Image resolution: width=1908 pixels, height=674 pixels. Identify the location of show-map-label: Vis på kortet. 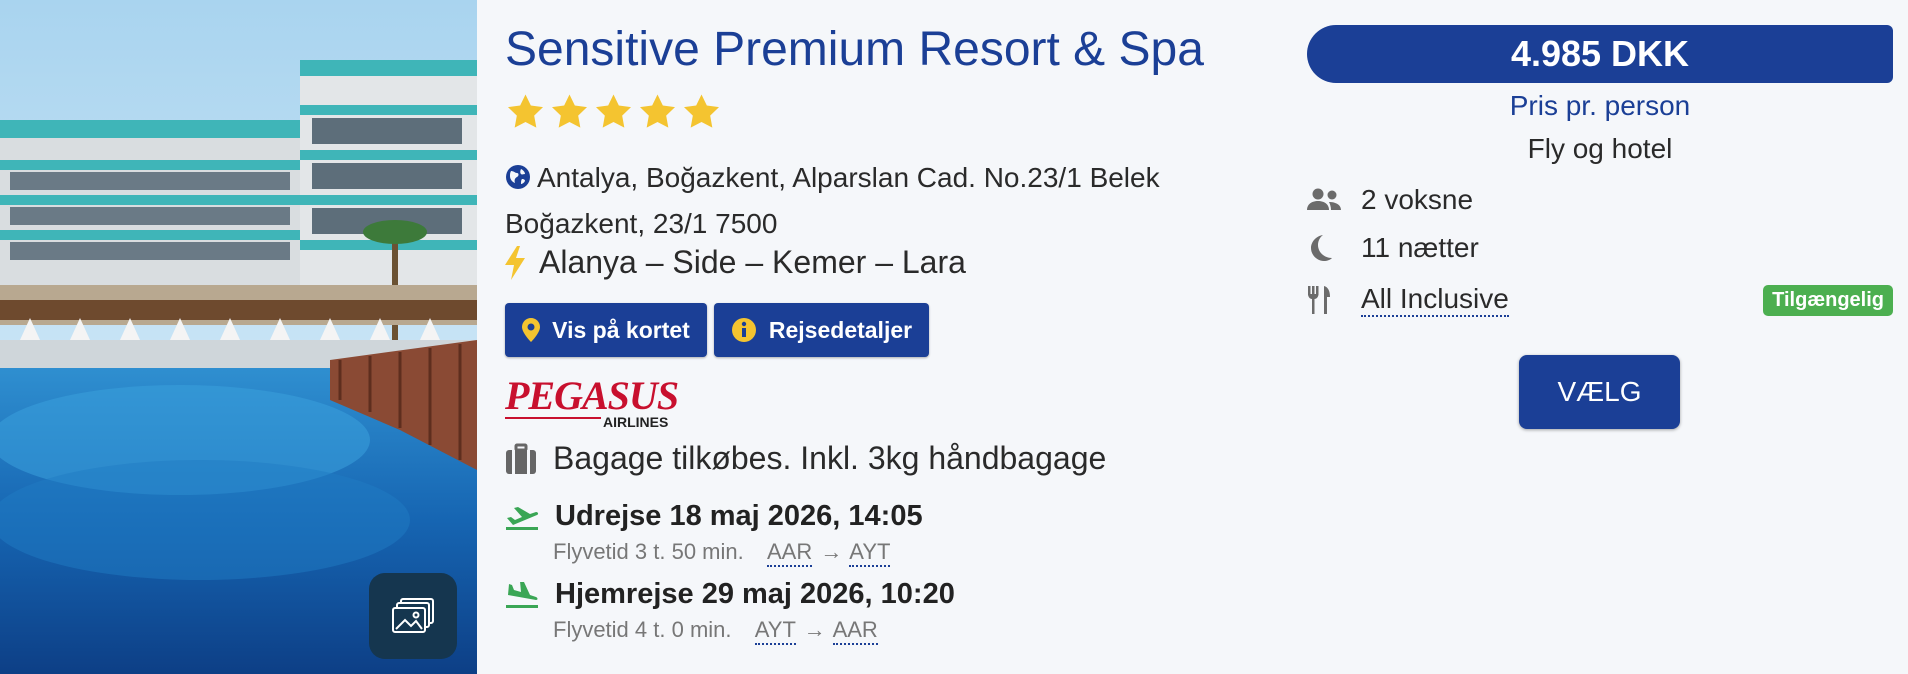
(621, 329).